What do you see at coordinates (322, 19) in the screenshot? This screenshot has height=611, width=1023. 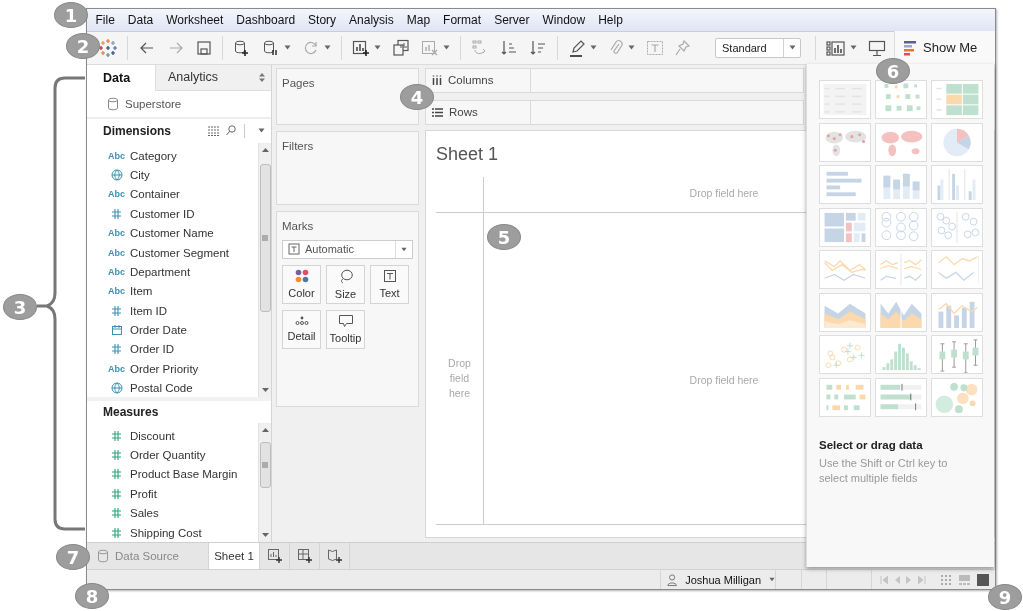 I see `menu-item: Story` at bounding box center [322, 19].